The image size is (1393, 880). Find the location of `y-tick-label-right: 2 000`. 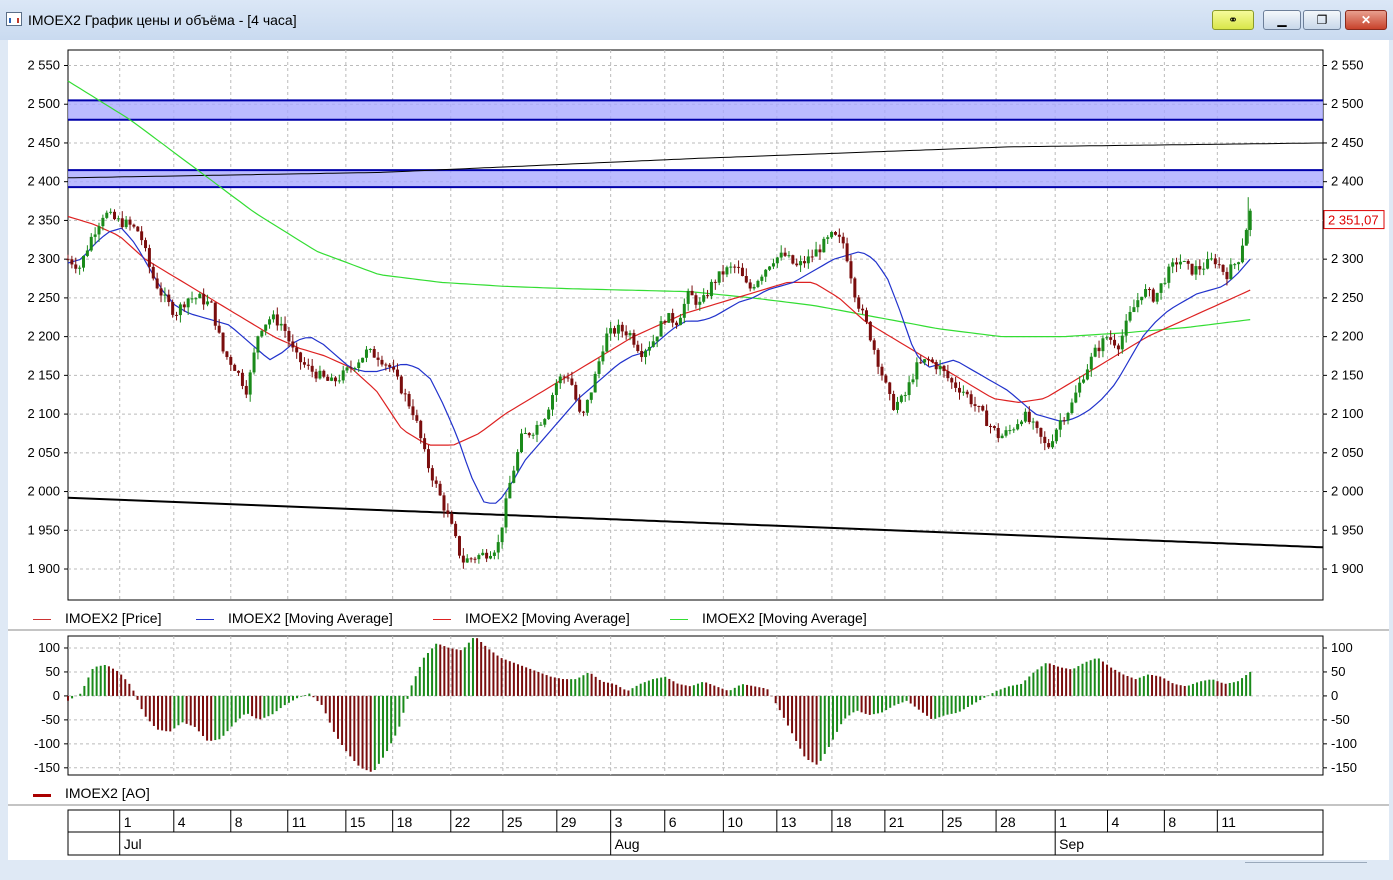

y-tick-label-right: 2 000 is located at coordinates (1347, 491).